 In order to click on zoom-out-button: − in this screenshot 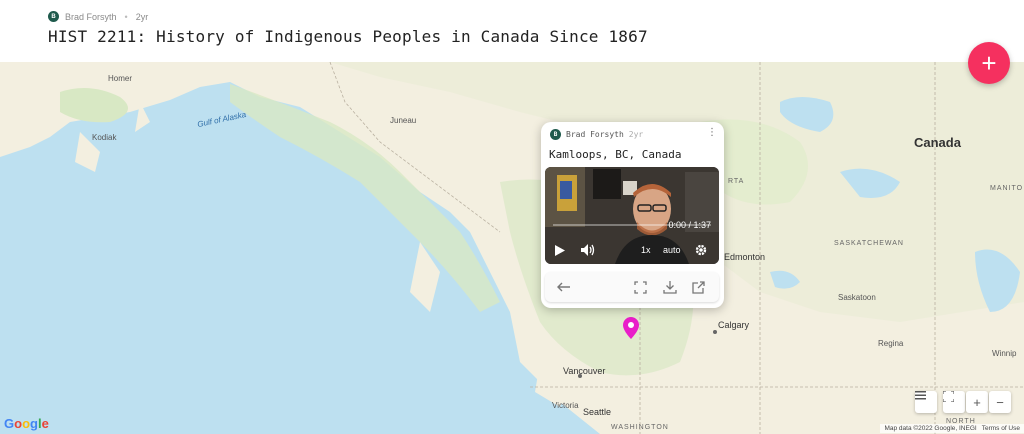, I will do `click(1000, 402)`.